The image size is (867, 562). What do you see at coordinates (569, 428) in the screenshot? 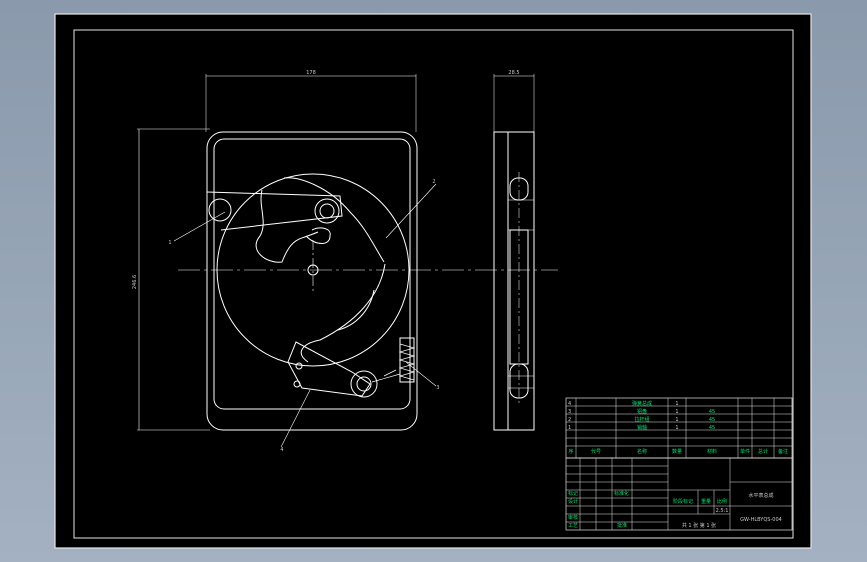
I see `bom-no: 1` at bounding box center [569, 428].